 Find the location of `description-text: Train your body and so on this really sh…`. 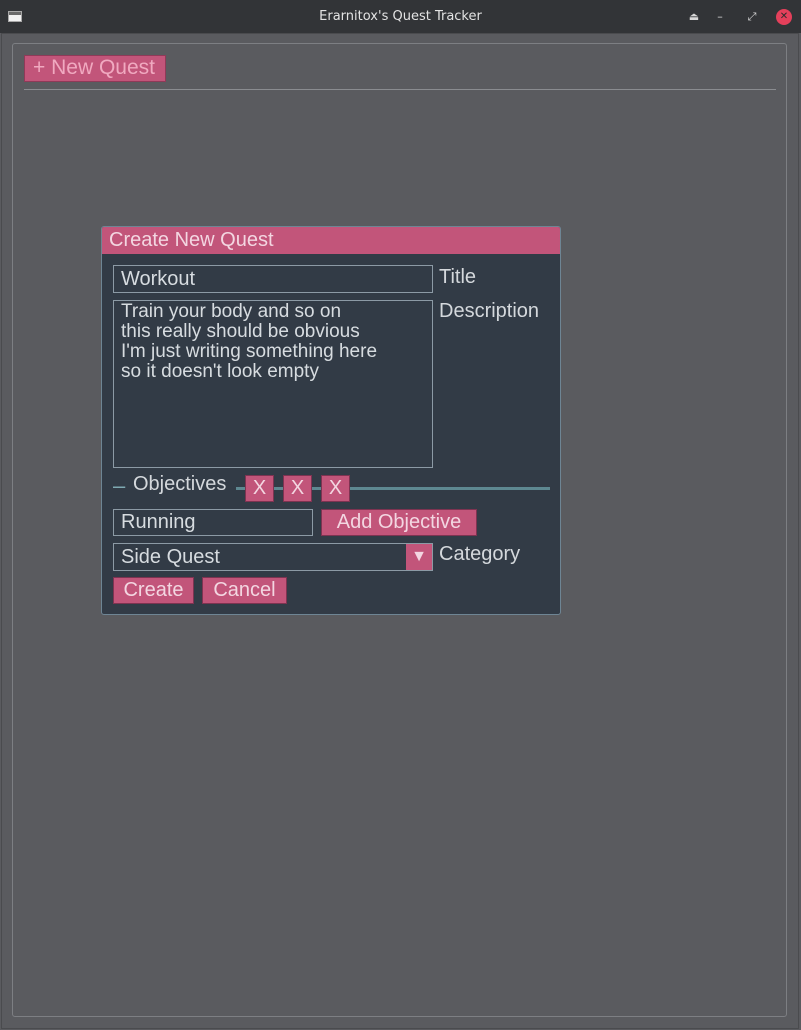

description-text: Train your body and so on this really sh… is located at coordinates (249, 341).